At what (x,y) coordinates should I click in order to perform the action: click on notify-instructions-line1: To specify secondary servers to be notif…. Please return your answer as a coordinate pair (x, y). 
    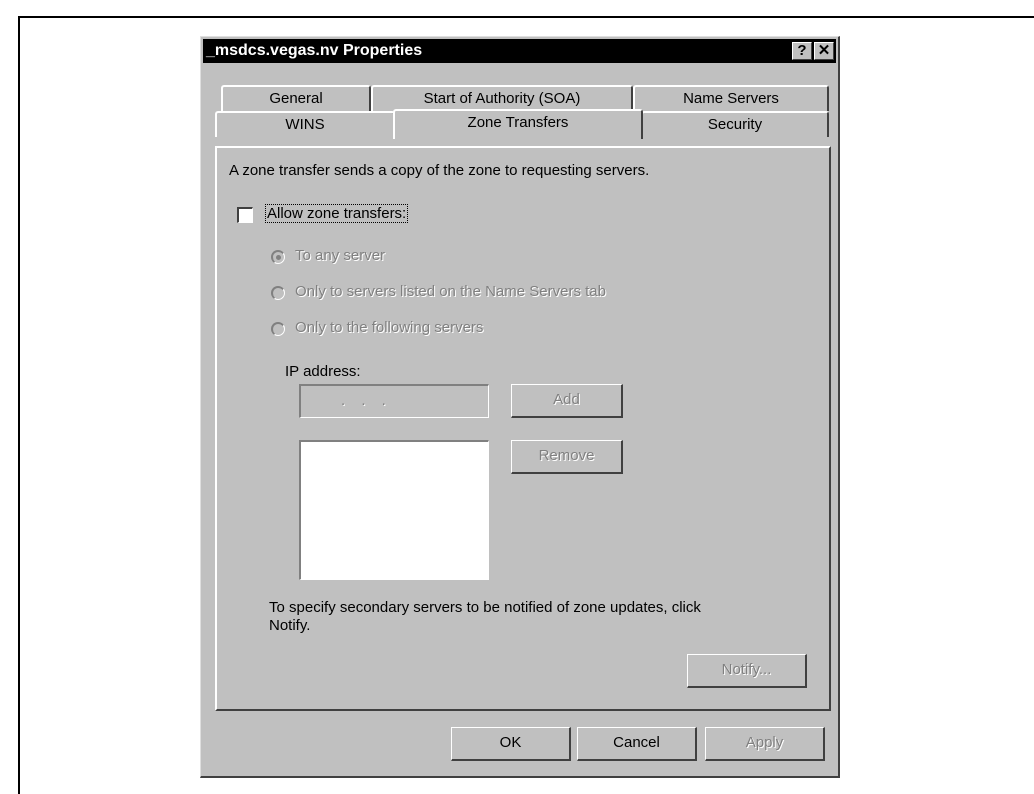
    Looking at the image, I should click on (485, 607).